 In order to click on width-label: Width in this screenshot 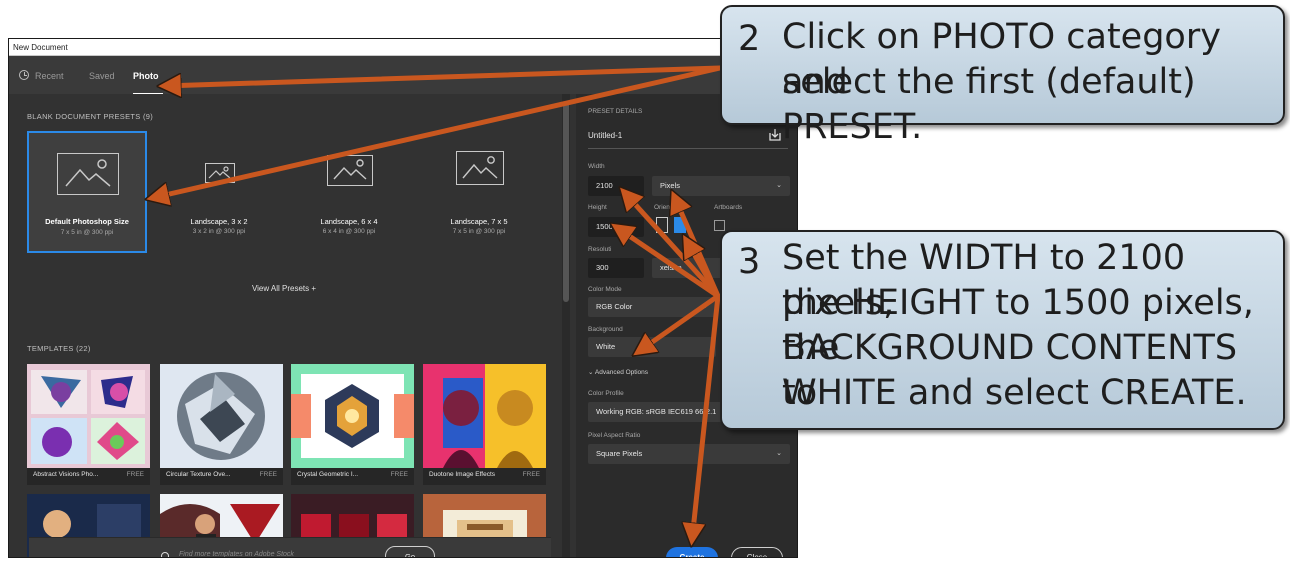, I will do `click(596, 166)`.